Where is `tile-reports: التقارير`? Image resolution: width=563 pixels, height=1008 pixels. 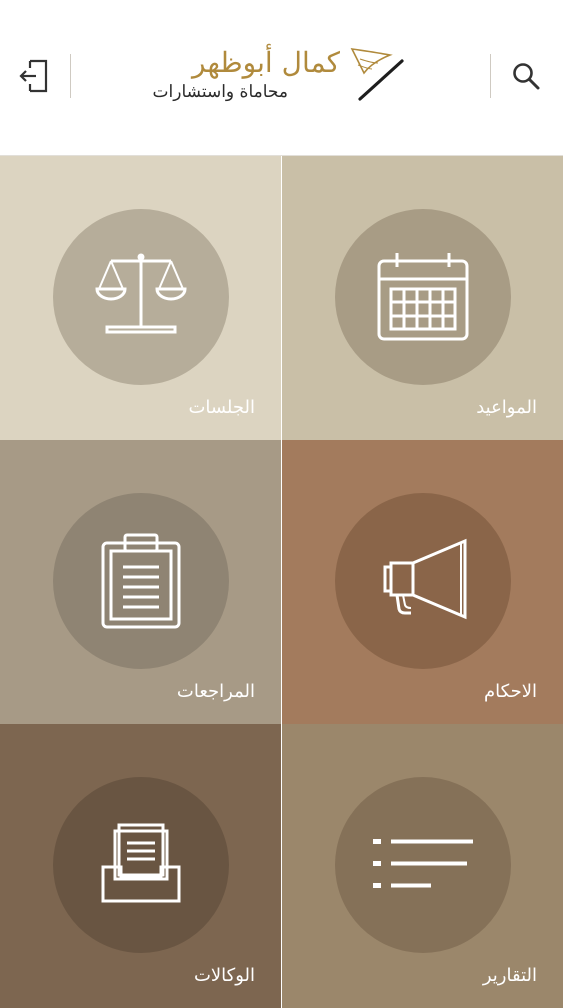 tile-reports: التقارير is located at coordinates (422, 866).